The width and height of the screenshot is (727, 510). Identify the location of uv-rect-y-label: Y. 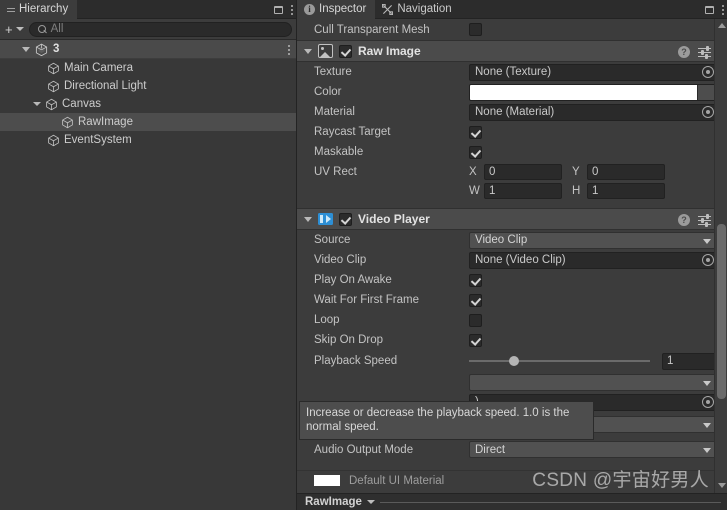
(576, 171).